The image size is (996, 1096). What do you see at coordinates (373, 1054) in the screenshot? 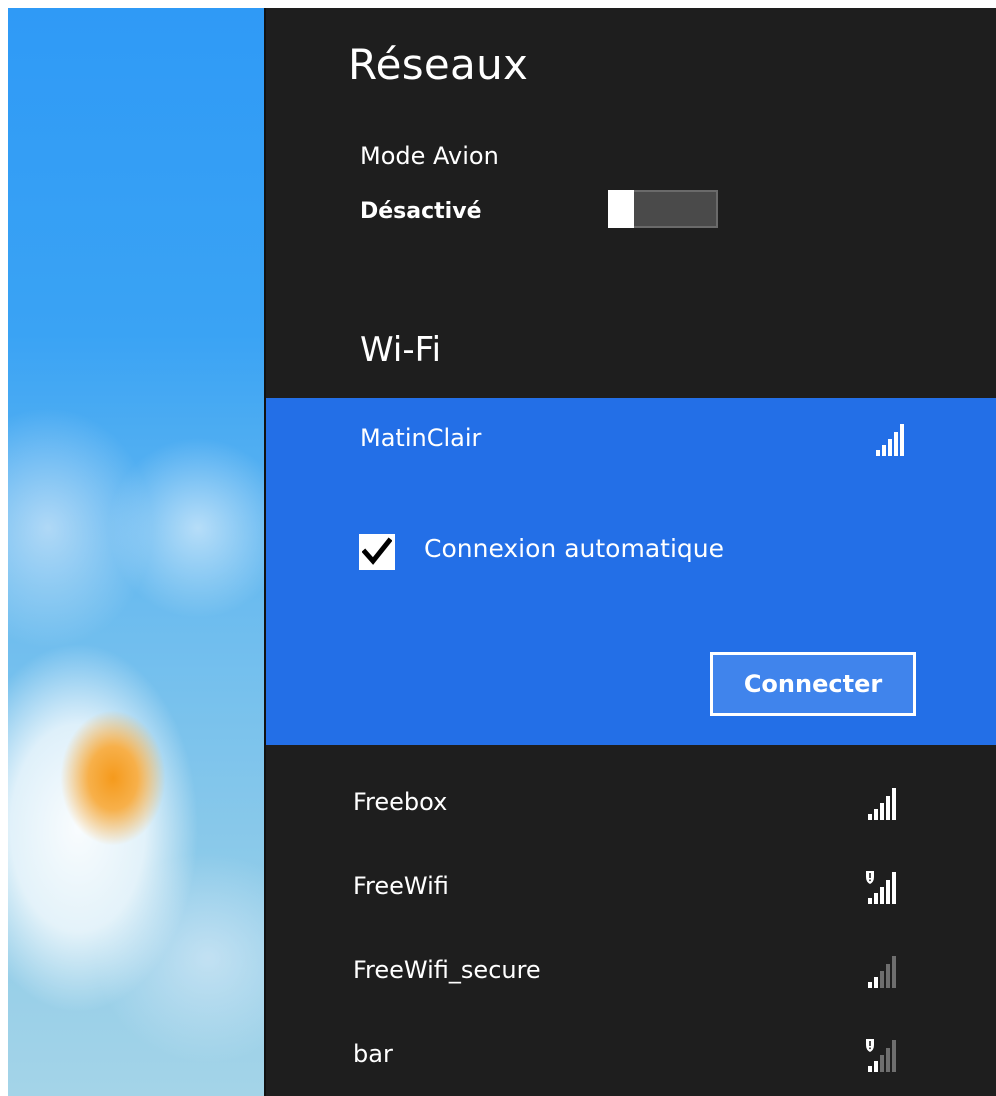
I see `network-name: bar` at bounding box center [373, 1054].